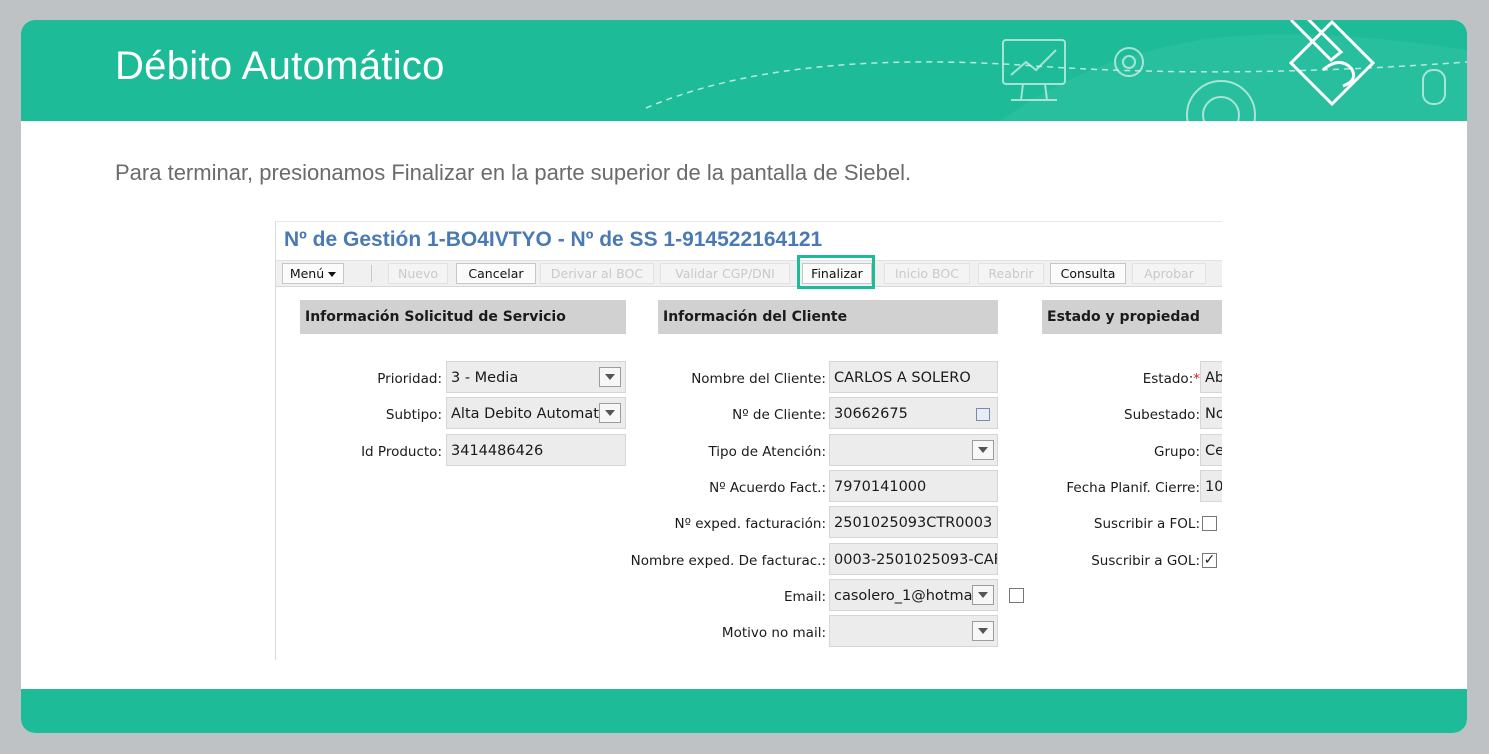 The width and height of the screenshot is (1489, 754). I want to click on acuerdo-fact-value: 7970141000, so click(880, 487).